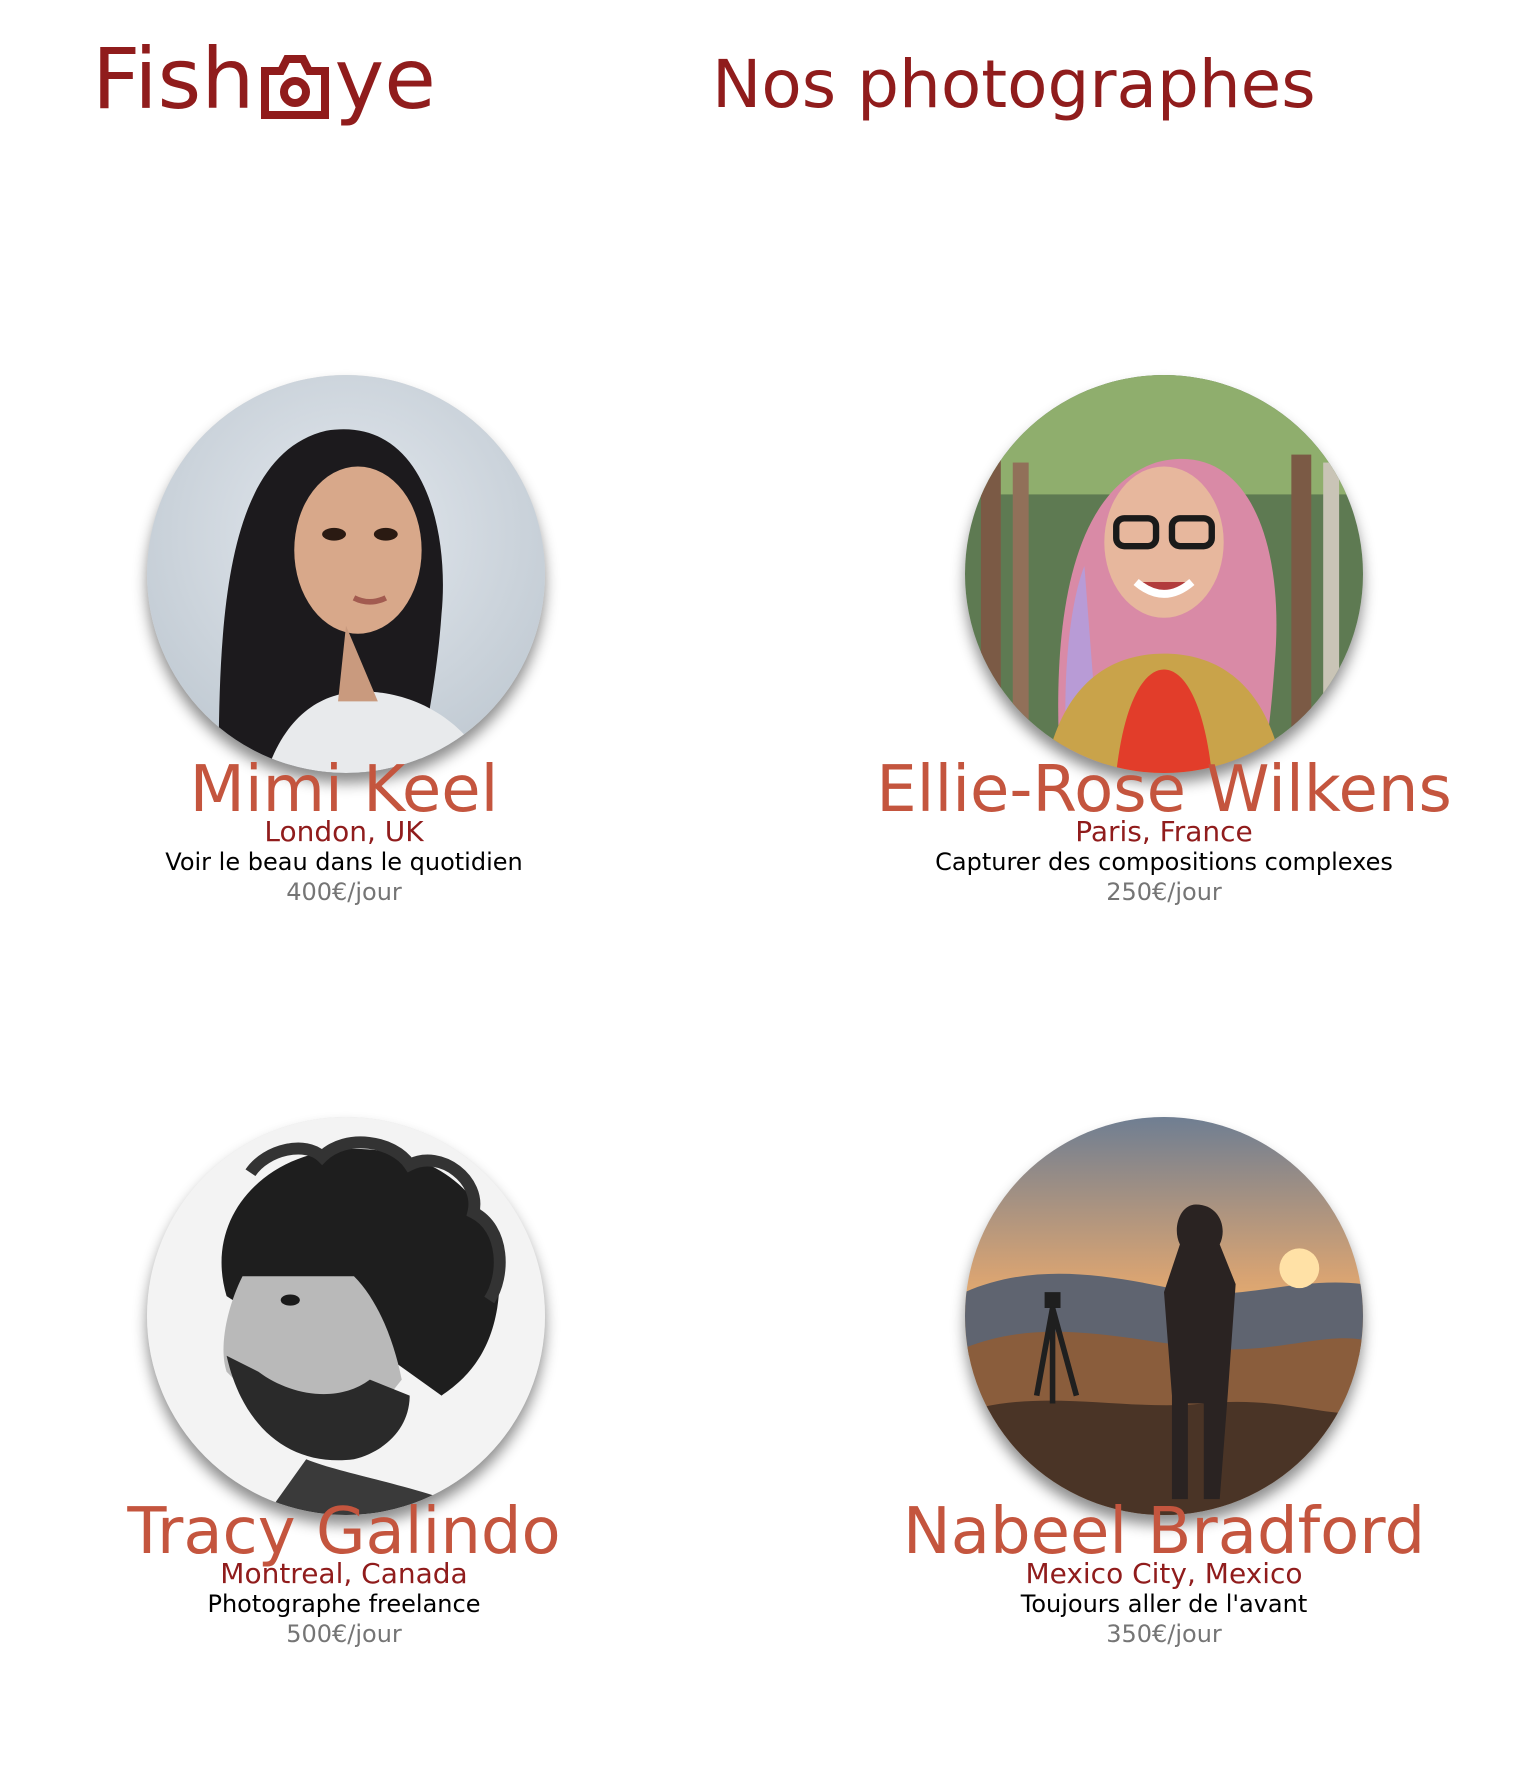 This screenshot has height=1782, width=1532. Describe the element at coordinates (346, 1316) in the screenshot. I see `portrait-tracy-galindo` at that location.